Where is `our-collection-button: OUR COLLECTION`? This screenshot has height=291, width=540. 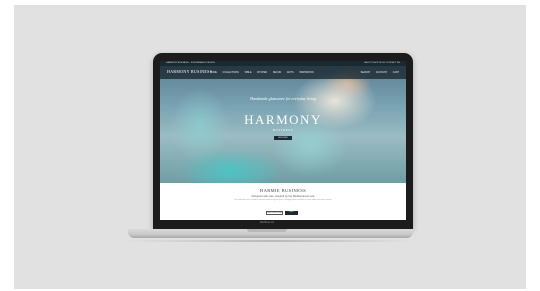
our-collection-button: OUR COLLECTION is located at coordinates (274, 213).